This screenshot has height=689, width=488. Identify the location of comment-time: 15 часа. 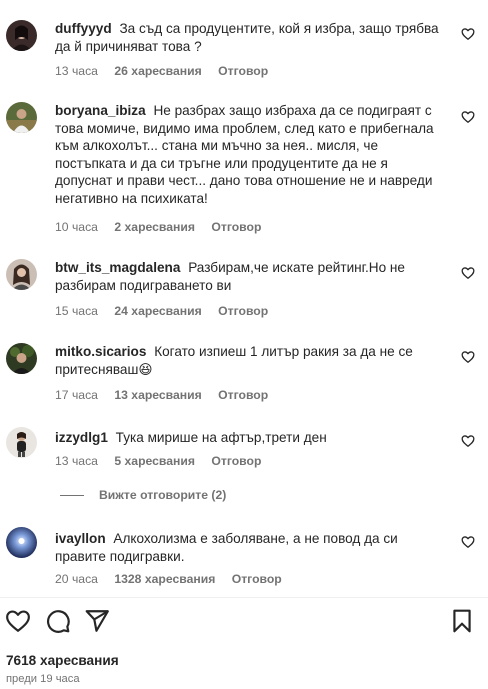
(76, 311).